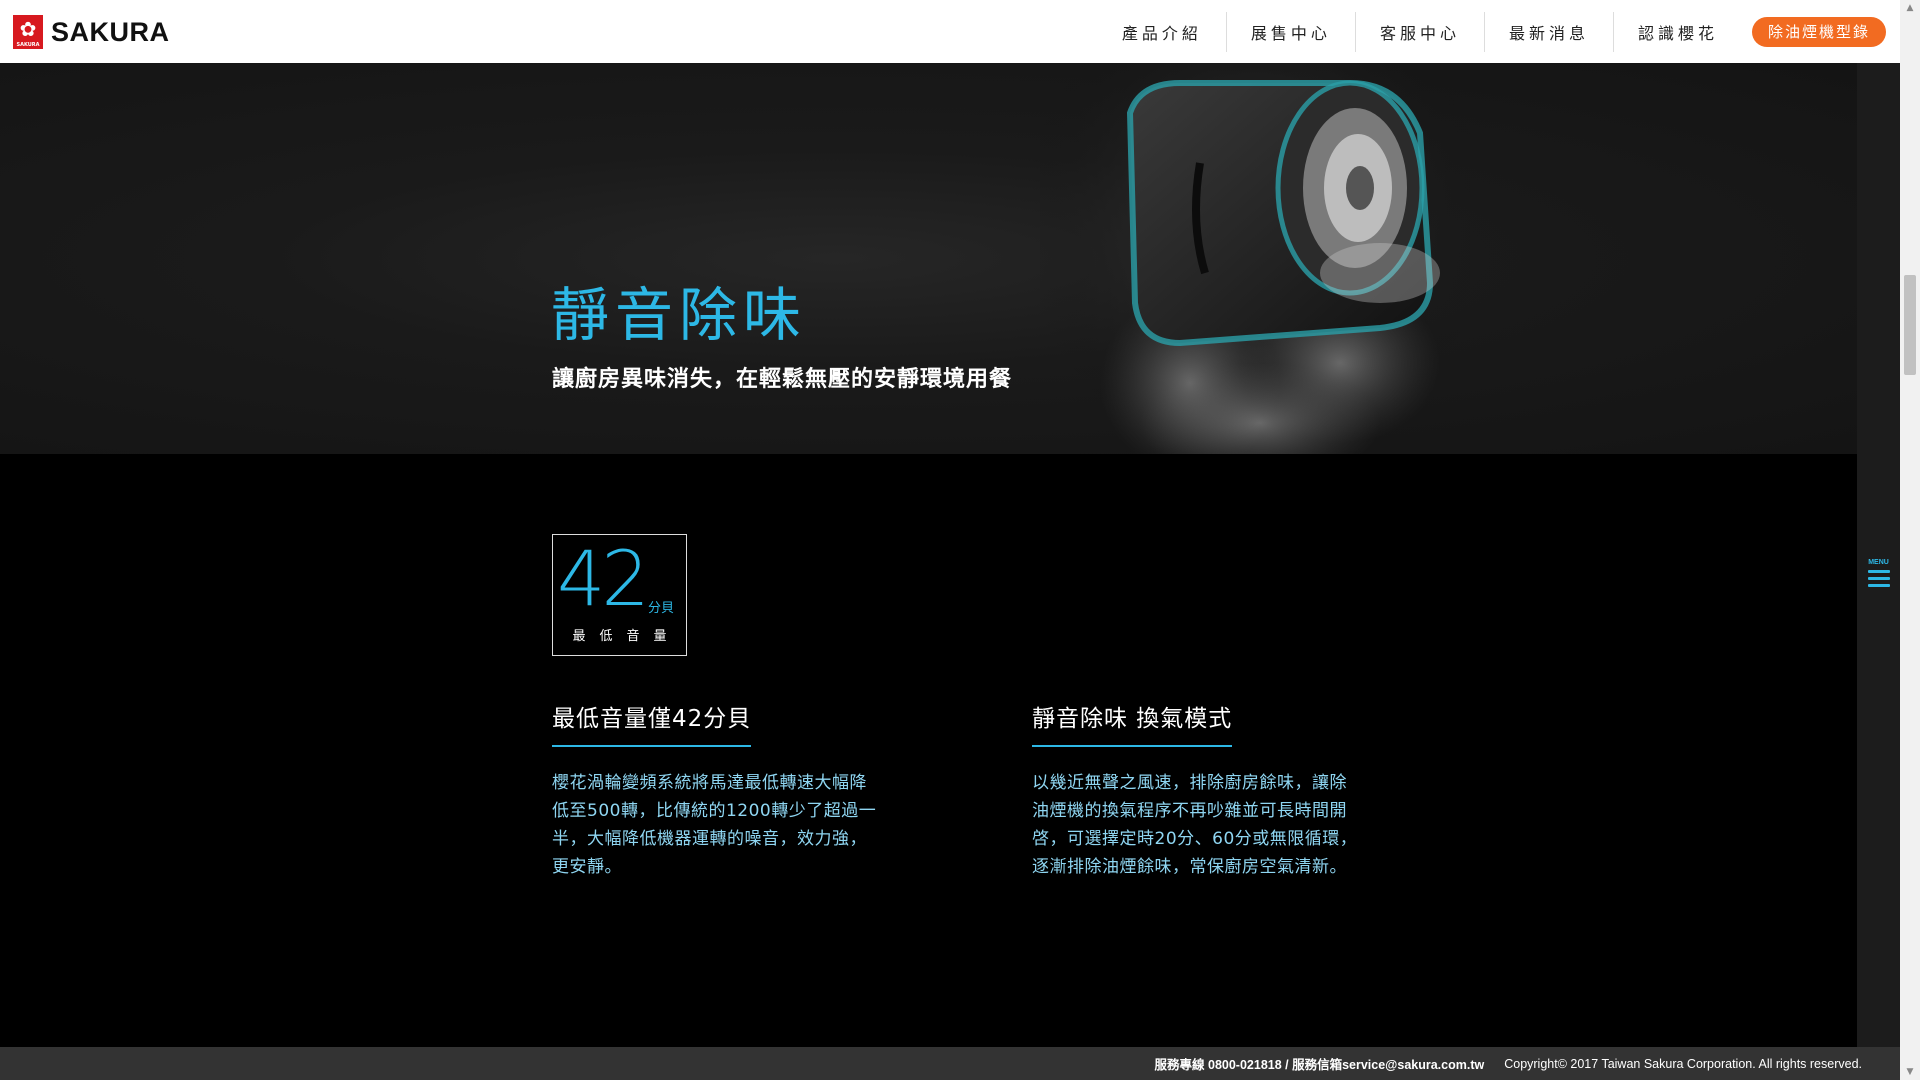 The height and width of the screenshot is (1080, 1920). I want to click on side-menu-strip: MENU, so click(1878, 555).